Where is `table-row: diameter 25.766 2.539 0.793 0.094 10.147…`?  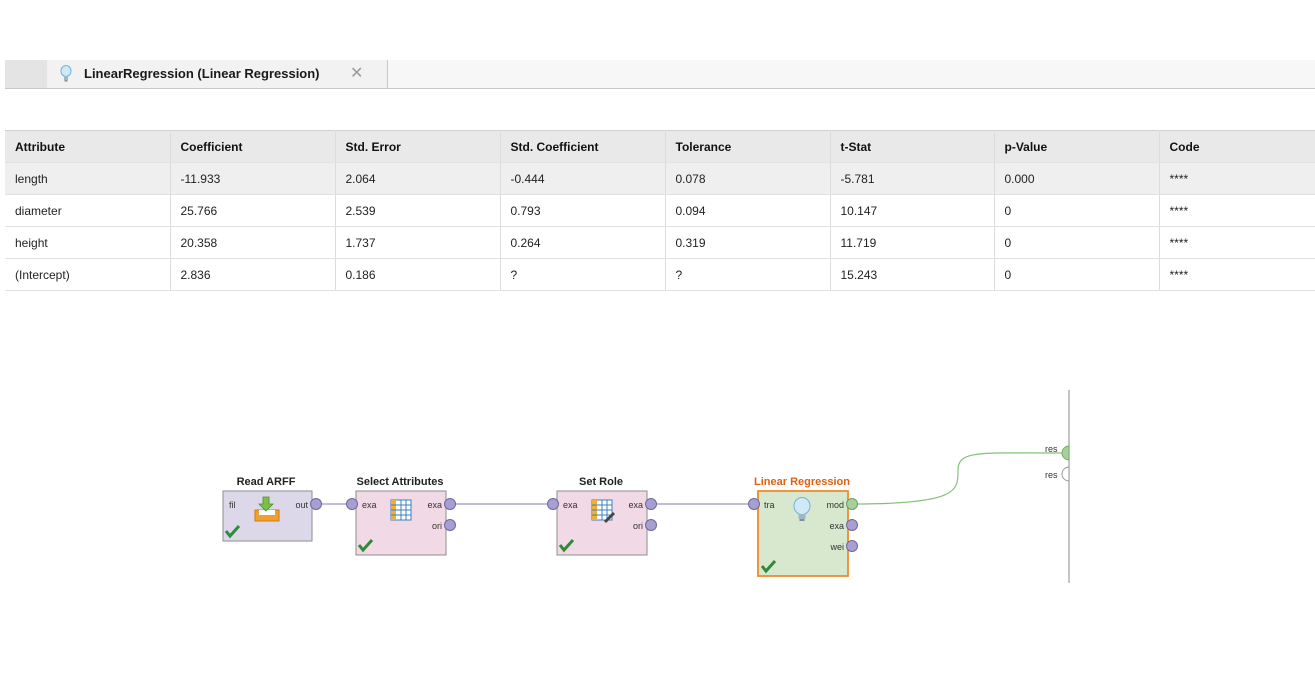
table-row: diameter 25.766 2.539 0.793 0.094 10.147… is located at coordinates (660, 210).